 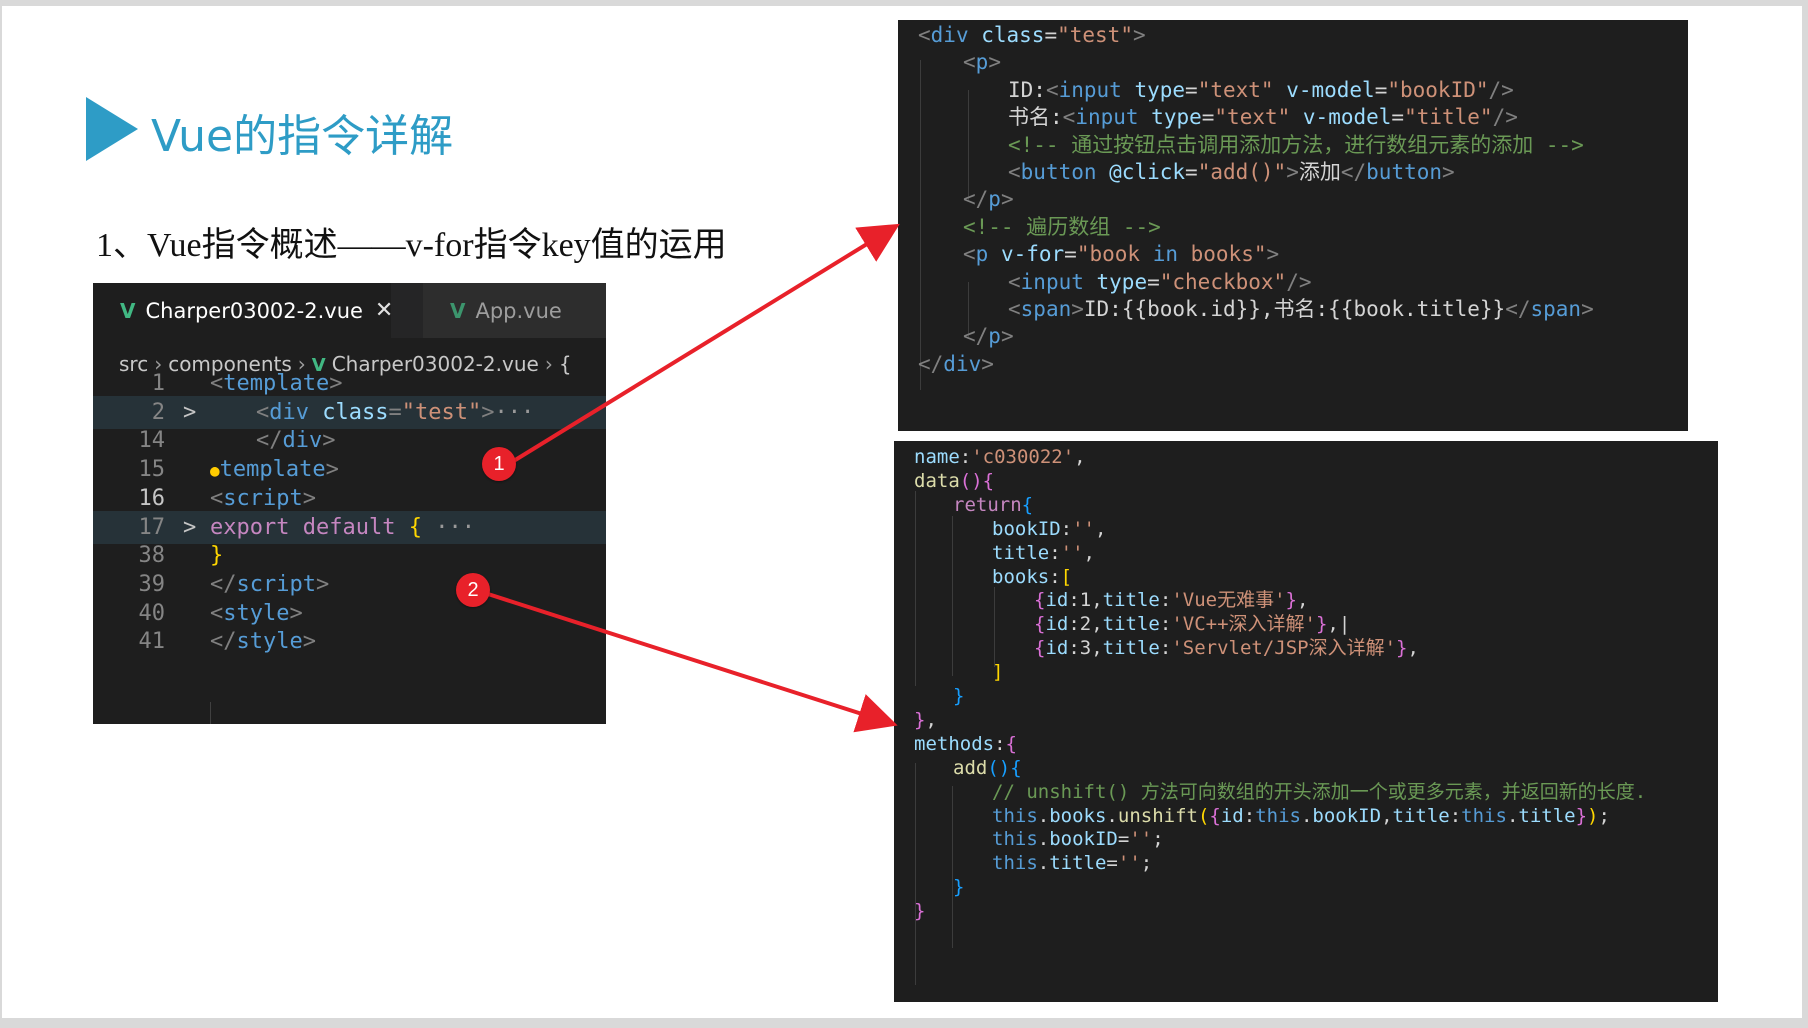 I want to click on tab-charper03002: V Charper03002-2.vue ✕, so click(x=243, y=310).